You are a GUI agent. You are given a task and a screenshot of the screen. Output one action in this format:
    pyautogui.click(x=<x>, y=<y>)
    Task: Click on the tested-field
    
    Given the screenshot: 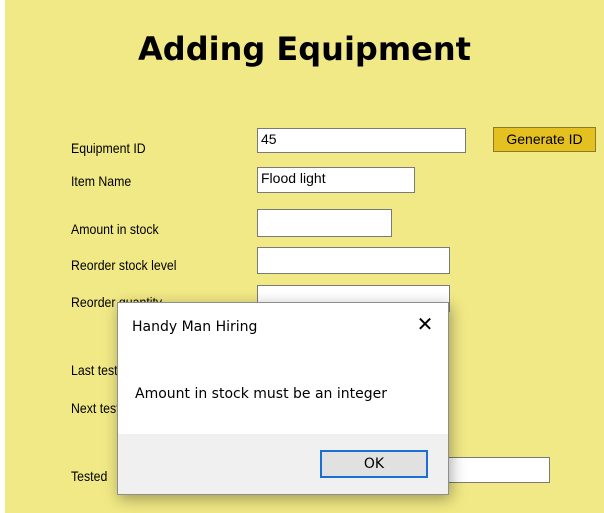 What is the action you would take?
    pyautogui.click(x=496, y=470)
    